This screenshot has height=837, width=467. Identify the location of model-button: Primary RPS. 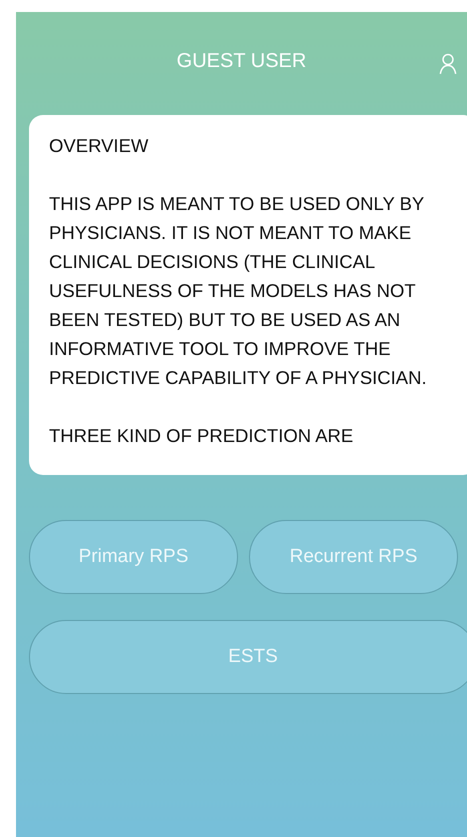
(133, 557).